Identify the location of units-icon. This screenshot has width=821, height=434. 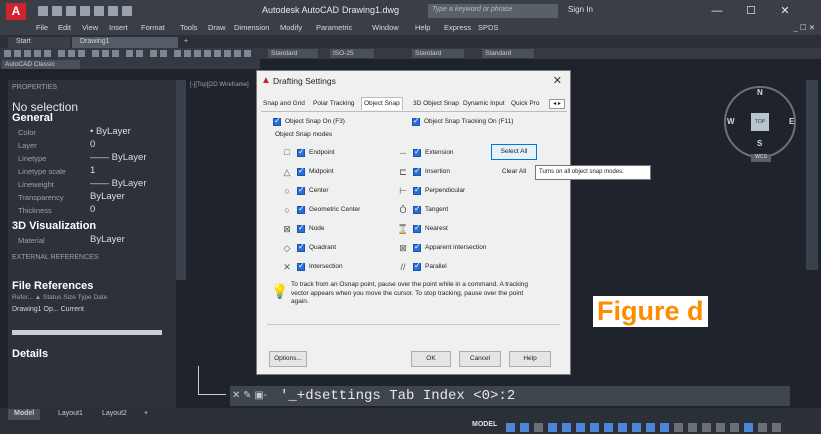
(692, 427).